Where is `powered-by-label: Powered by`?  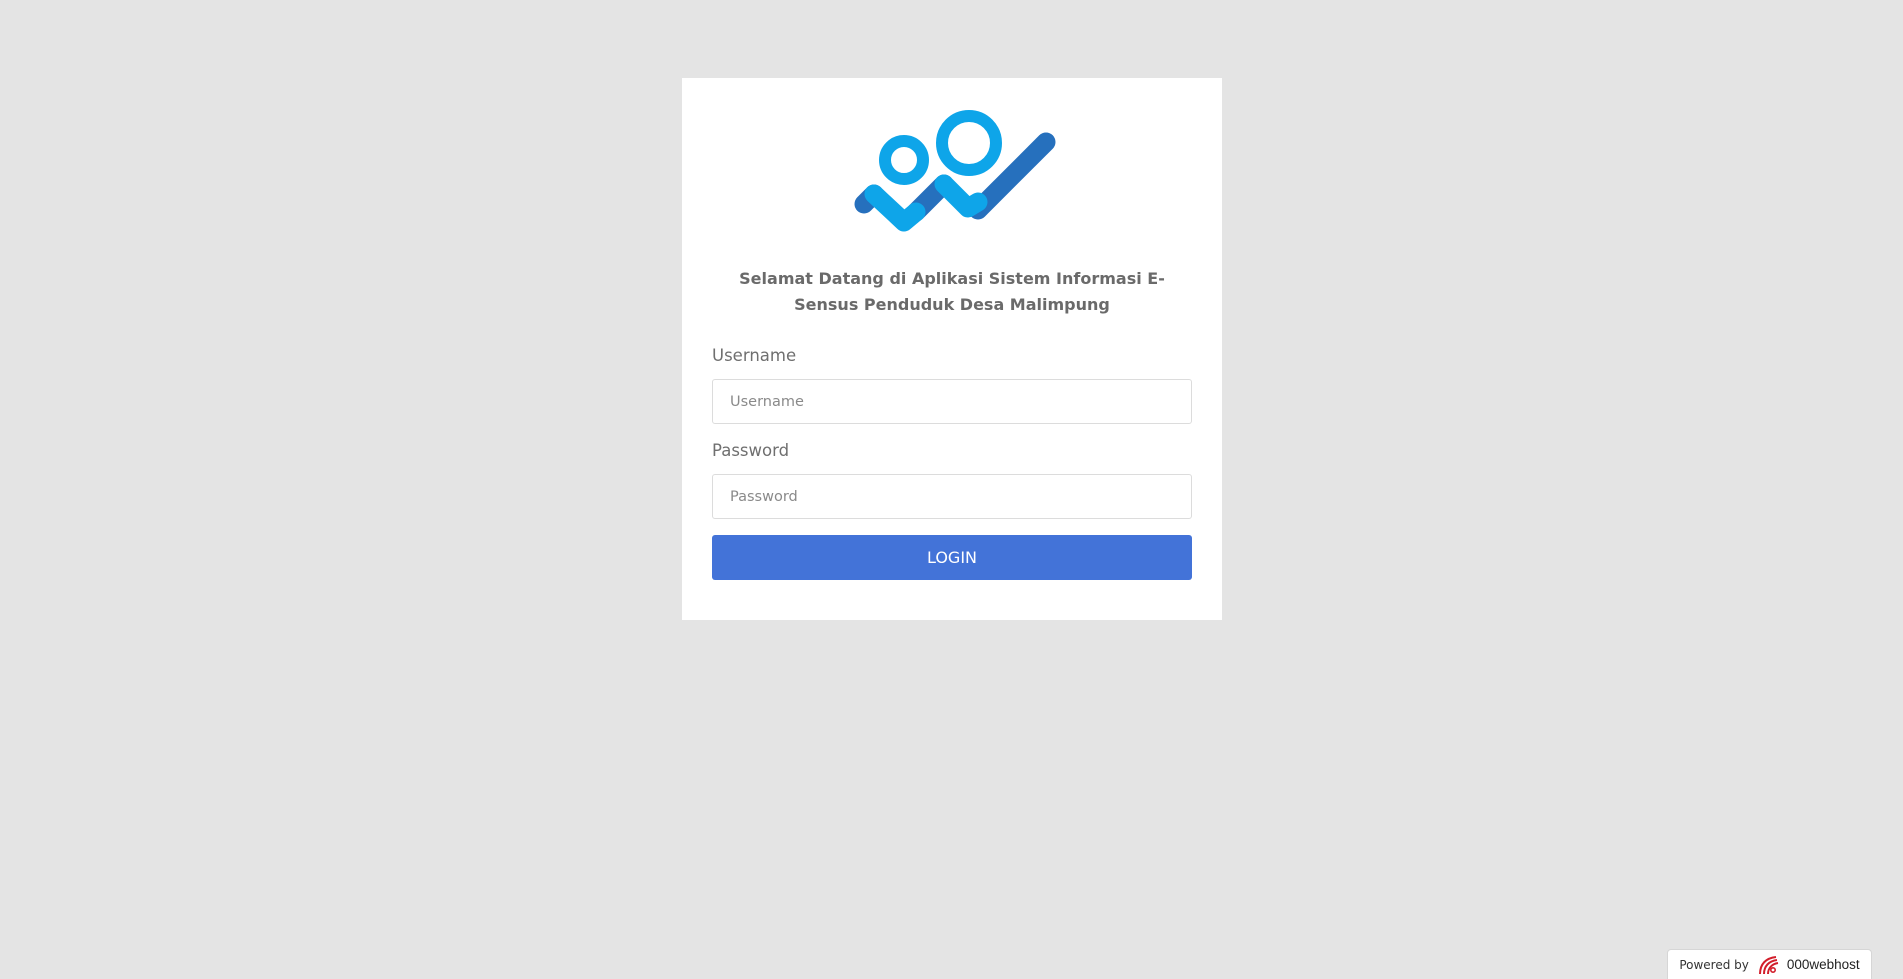
powered-by-label: Powered by is located at coordinates (1714, 964).